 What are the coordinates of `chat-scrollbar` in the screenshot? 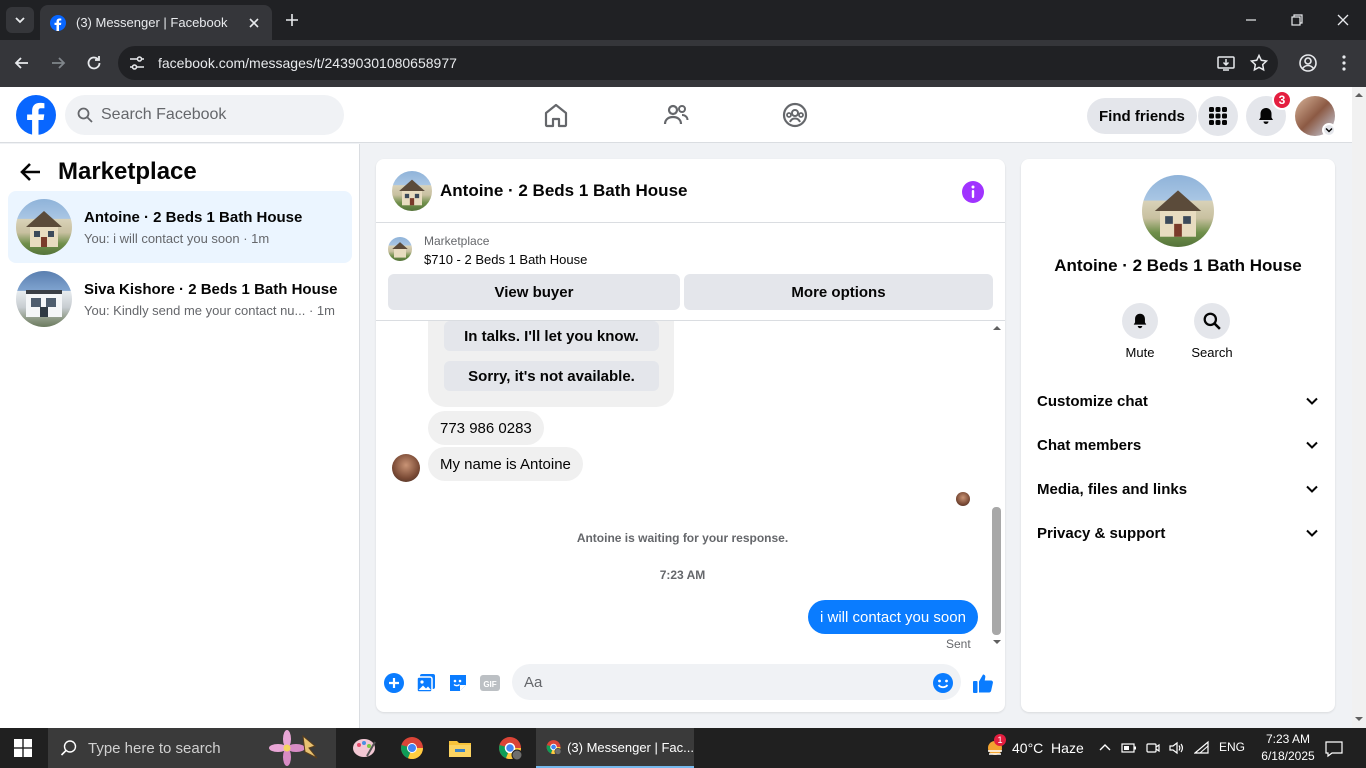 It's located at (997, 486).